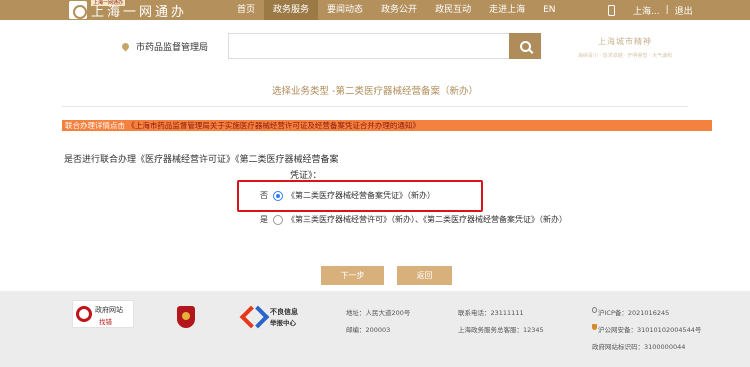 The width and height of the screenshot is (750, 367). I want to click on logo-mark-icon, so click(78, 10).